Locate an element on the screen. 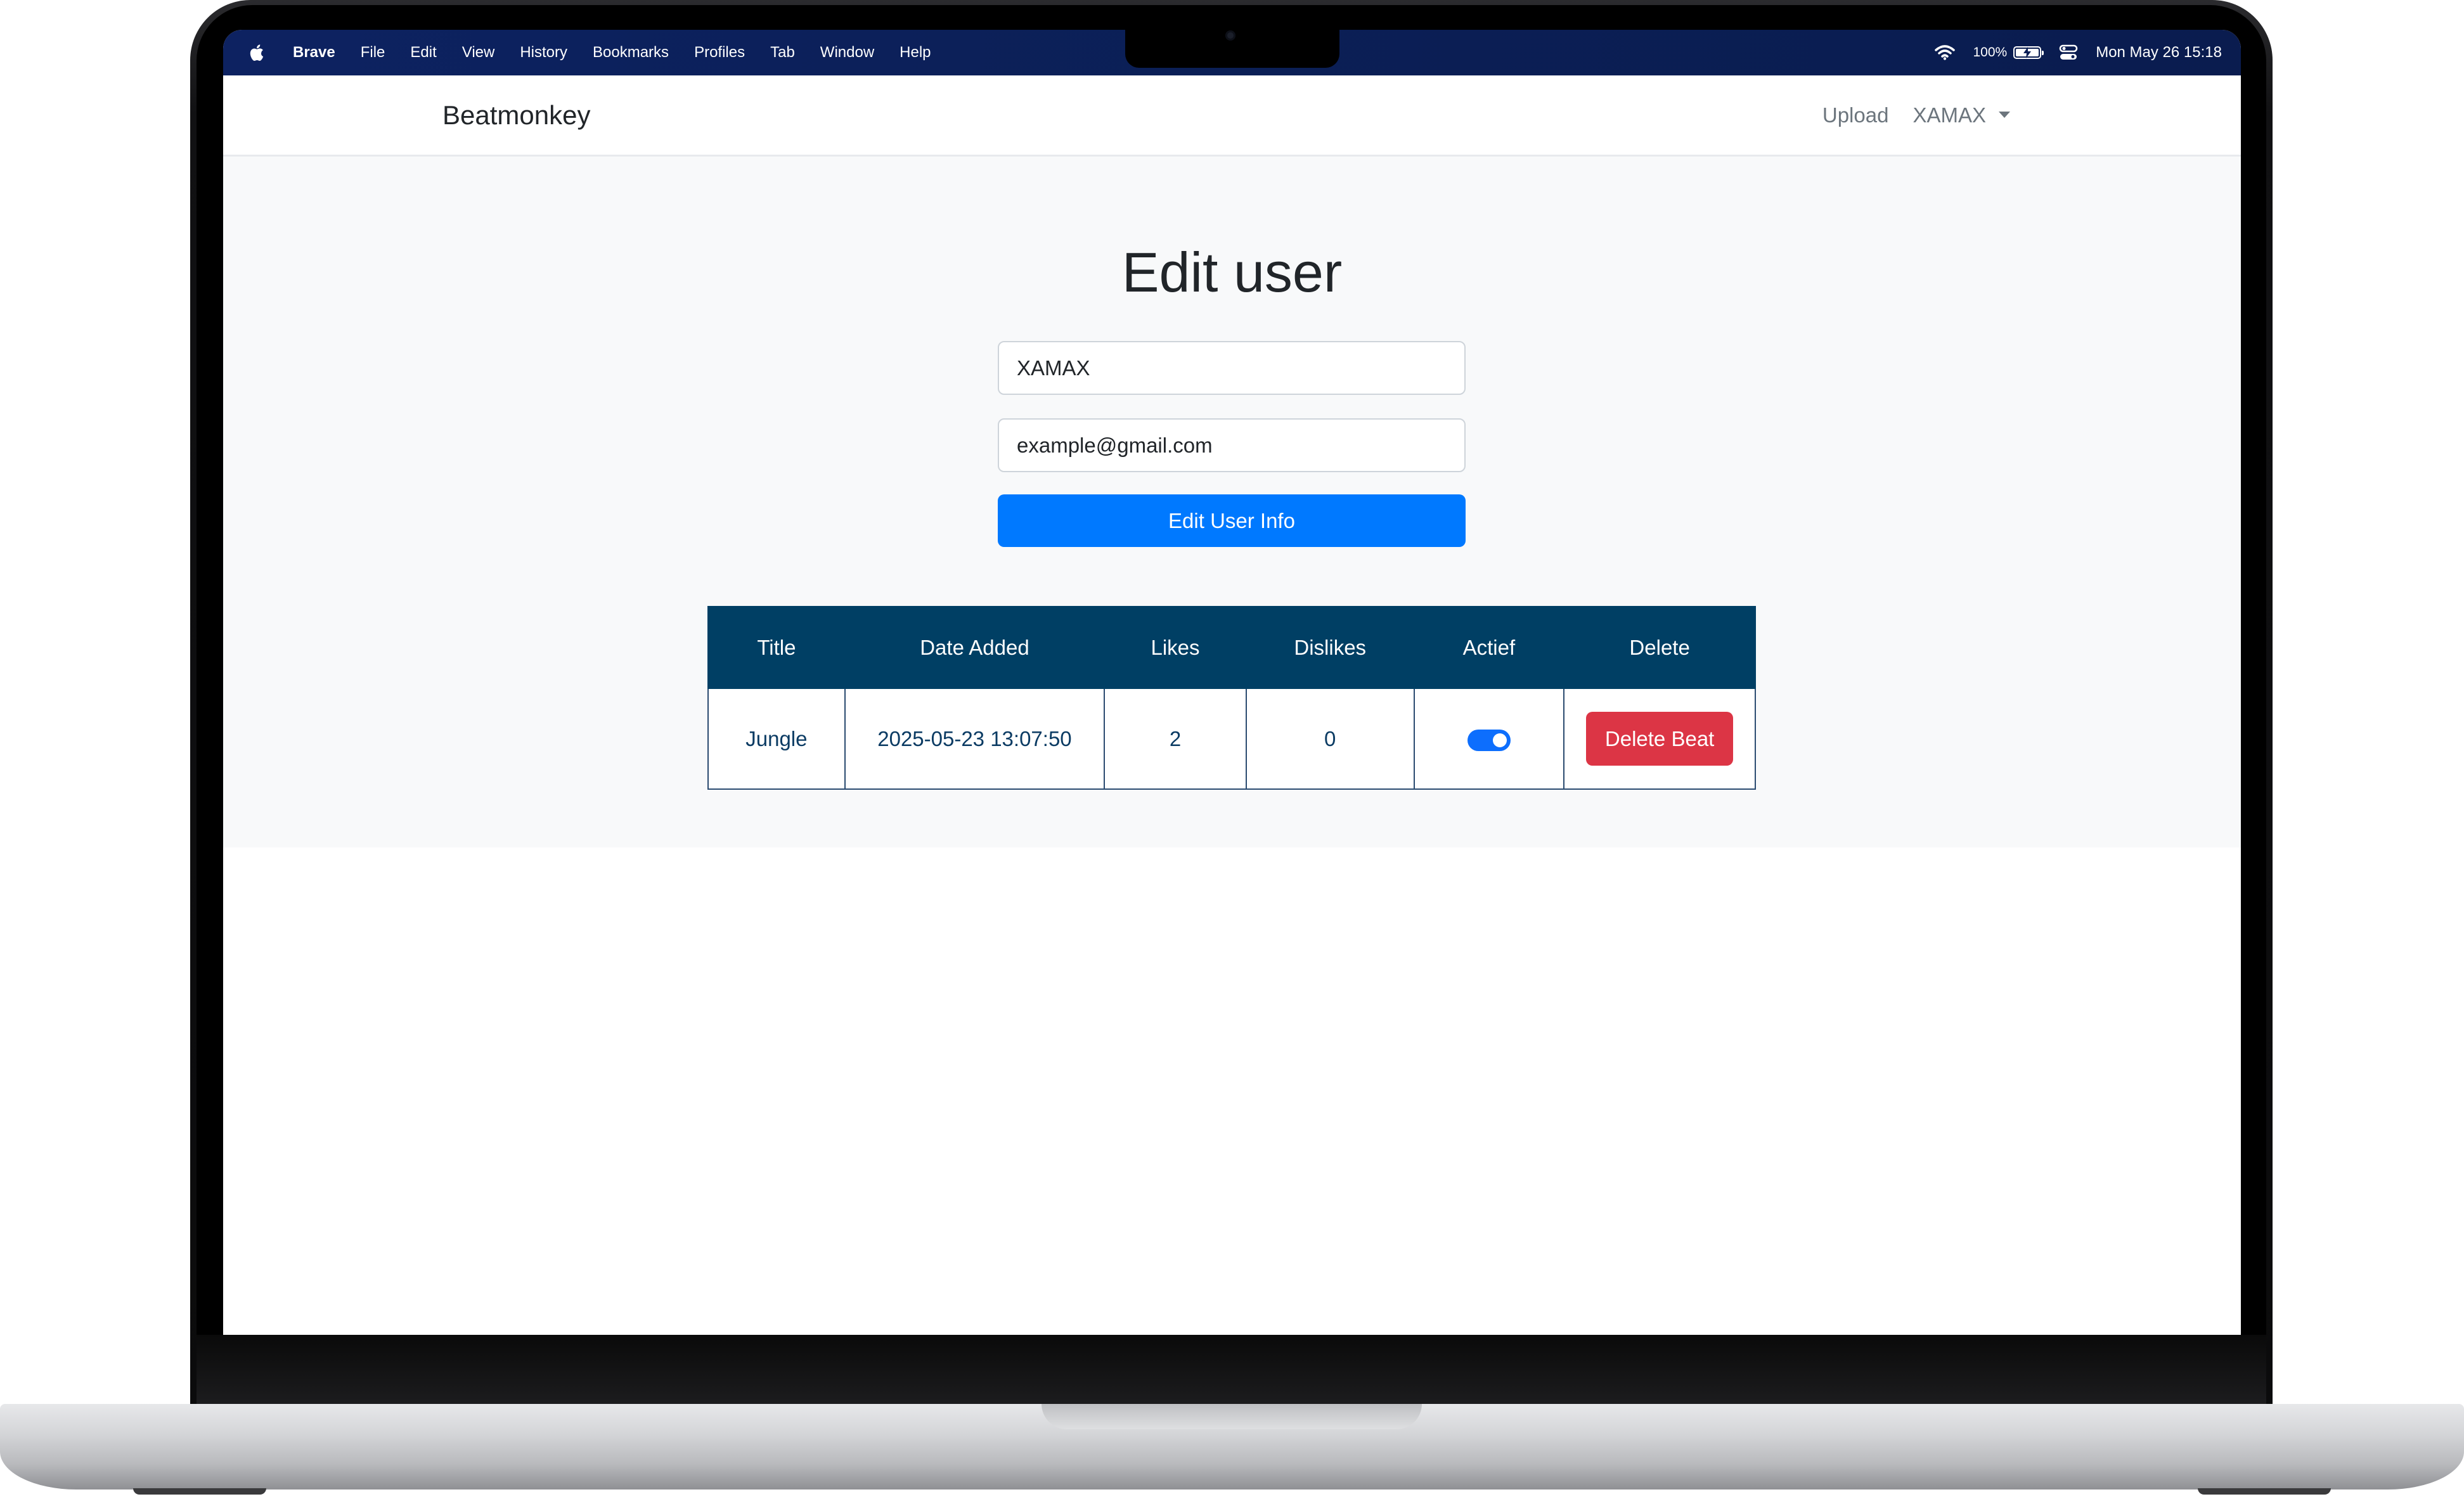 This screenshot has width=2464, height=1499. cell-date-added: 2025-05-23 13:07:50 is located at coordinates (975, 739).